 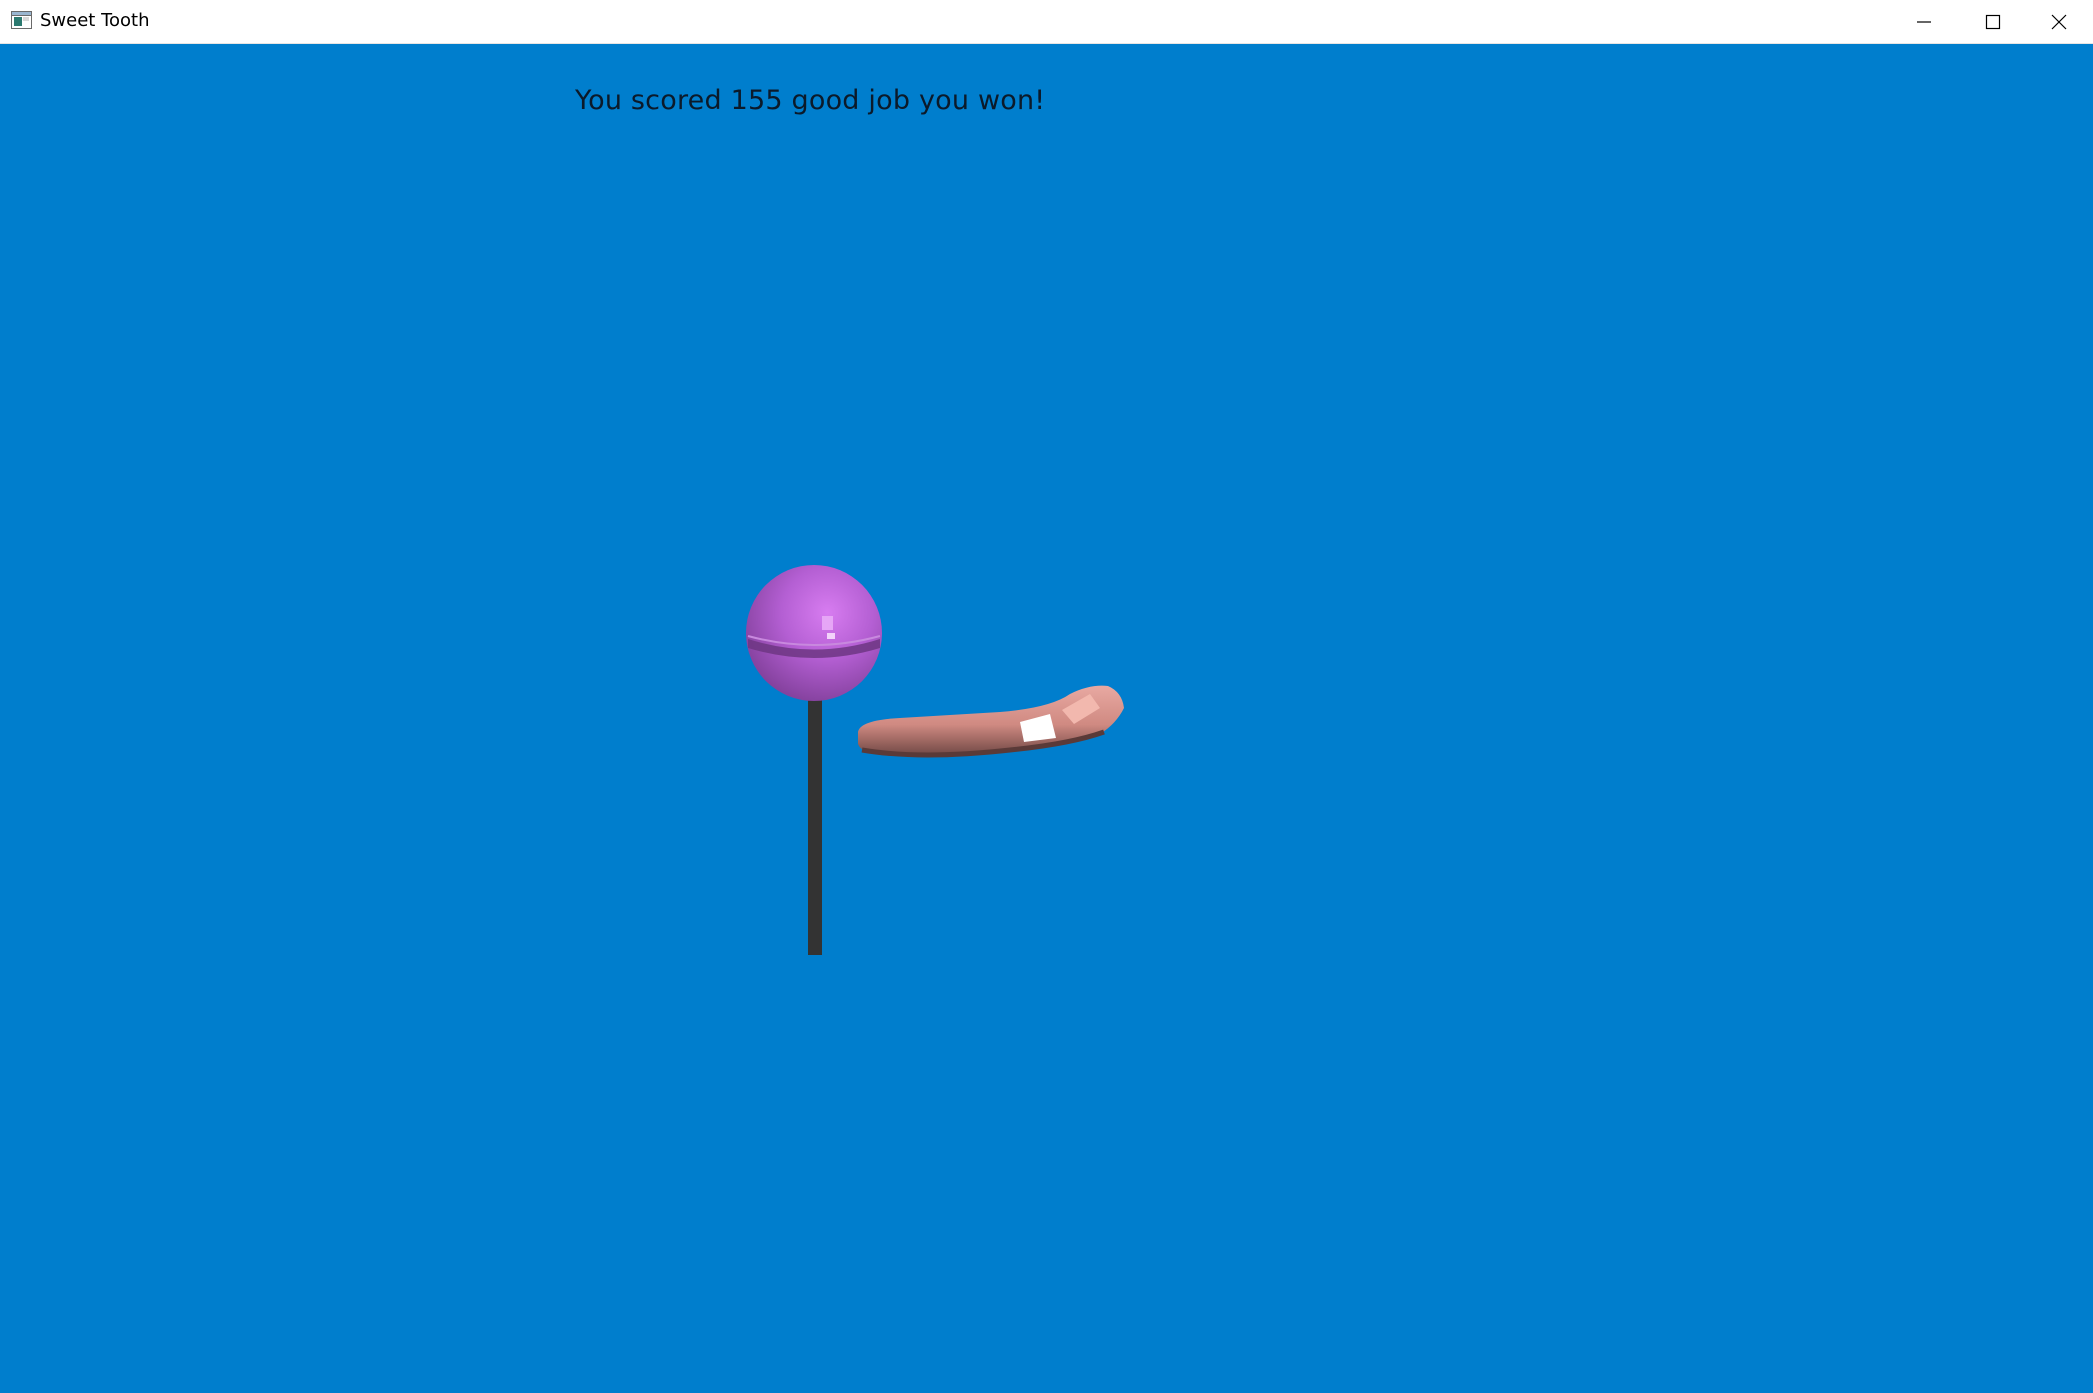 What do you see at coordinates (991, 721) in the screenshot?
I see `tongue` at bounding box center [991, 721].